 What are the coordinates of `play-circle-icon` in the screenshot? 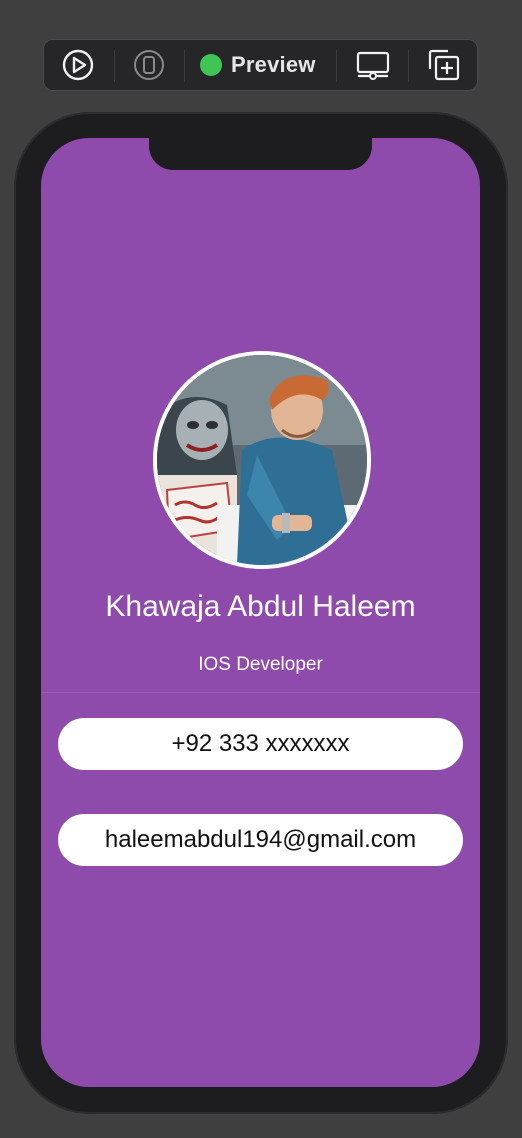 It's located at (78, 65).